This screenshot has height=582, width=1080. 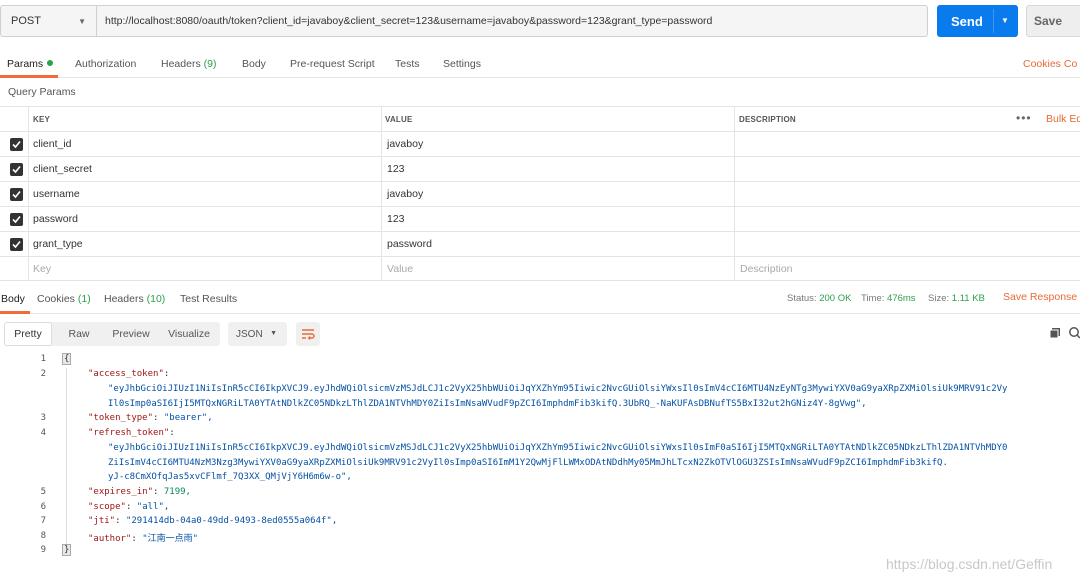 I want to click on tab-response-cookies: Cookies (1), so click(x=64, y=299).